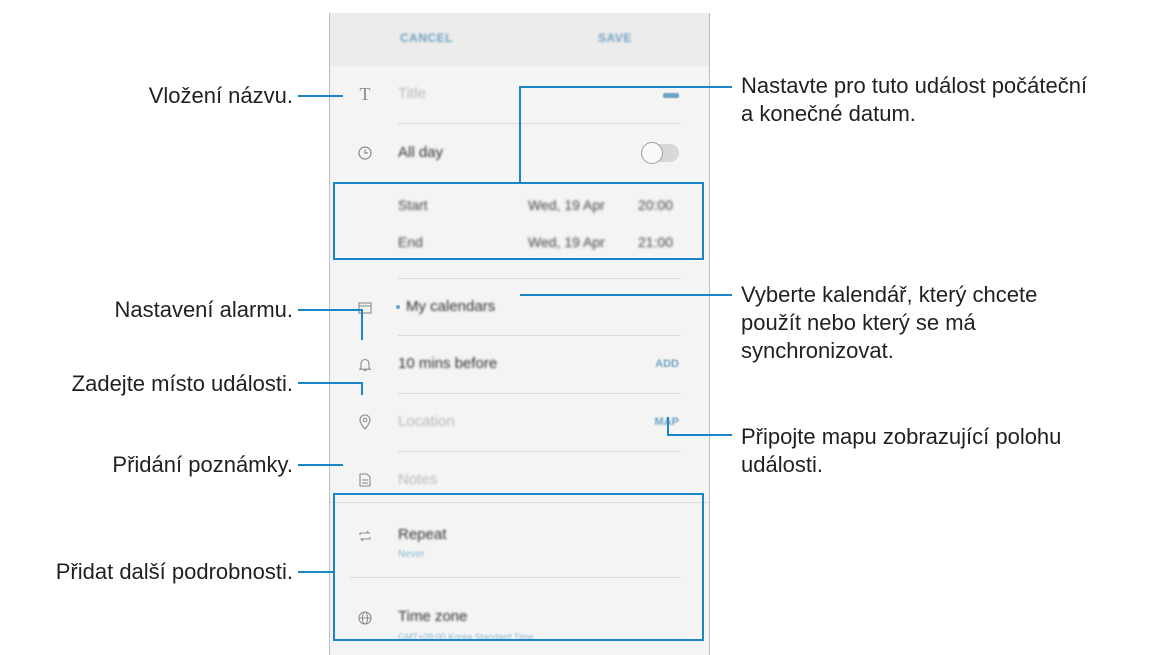 This screenshot has width=1168, height=655. I want to click on details-highlight, so click(518, 567).